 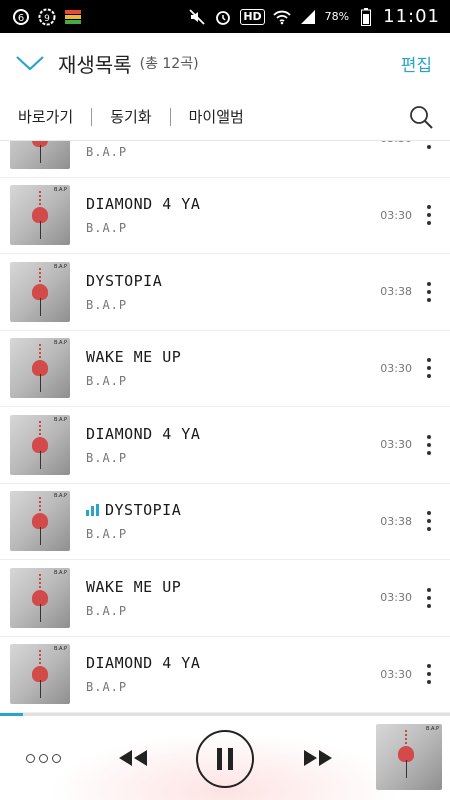 I want to click on gear-9-icon: 9, so click(x=47, y=17).